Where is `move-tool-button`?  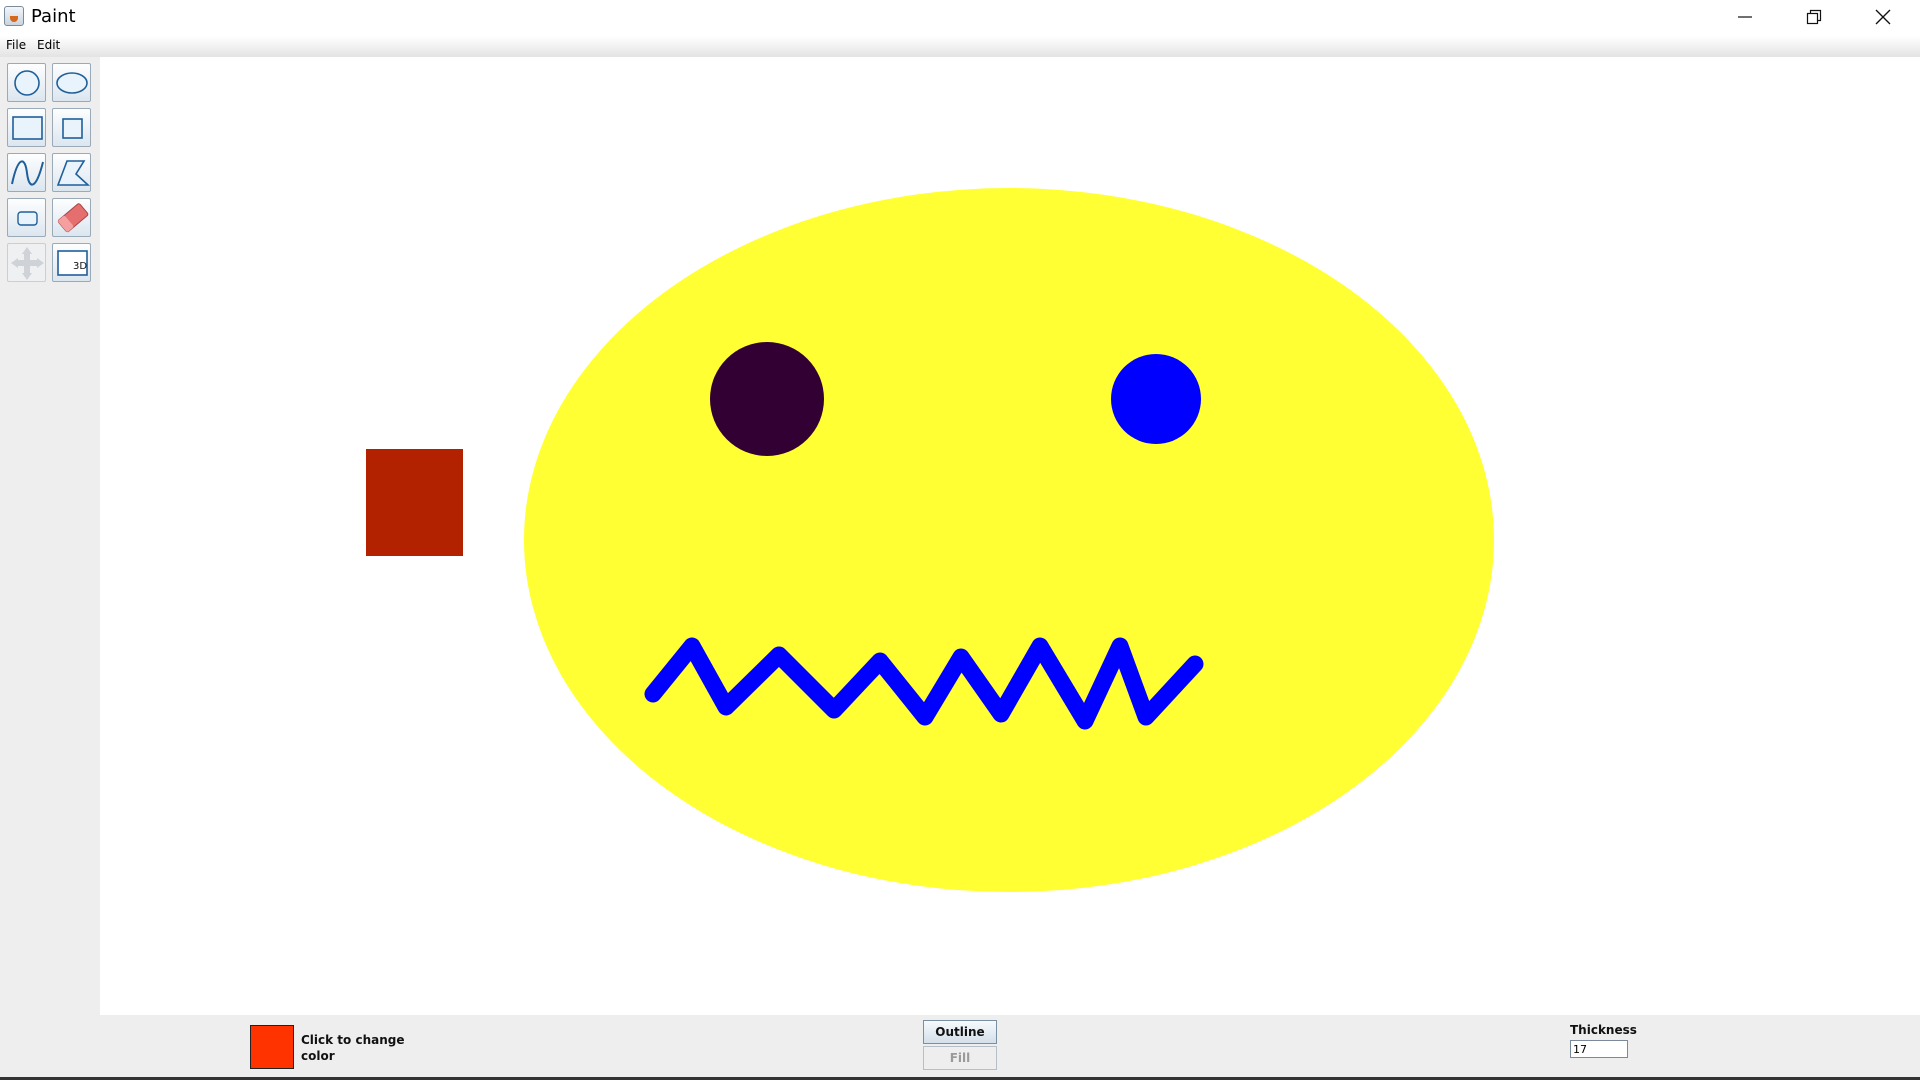
move-tool-button is located at coordinates (26, 262).